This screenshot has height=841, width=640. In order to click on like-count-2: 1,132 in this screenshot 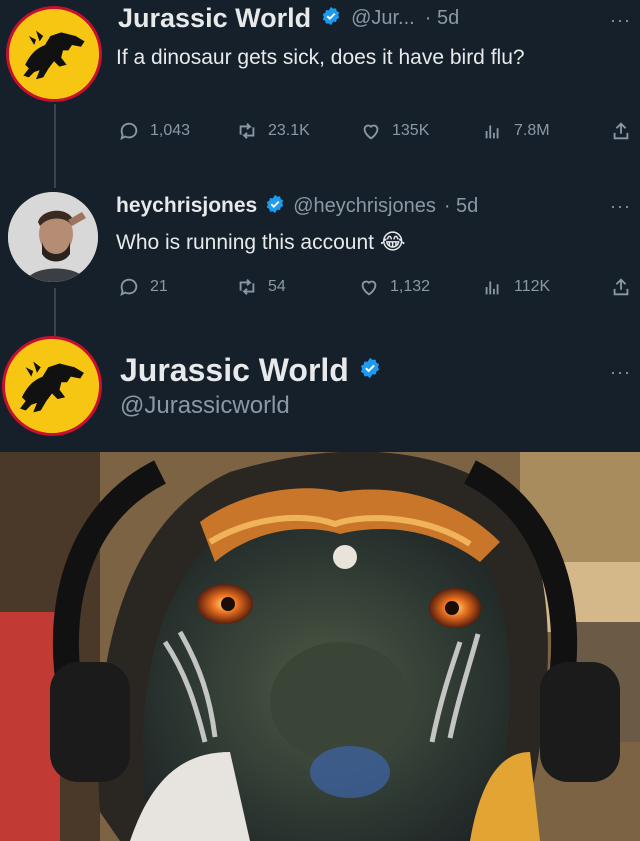, I will do `click(410, 286)`.